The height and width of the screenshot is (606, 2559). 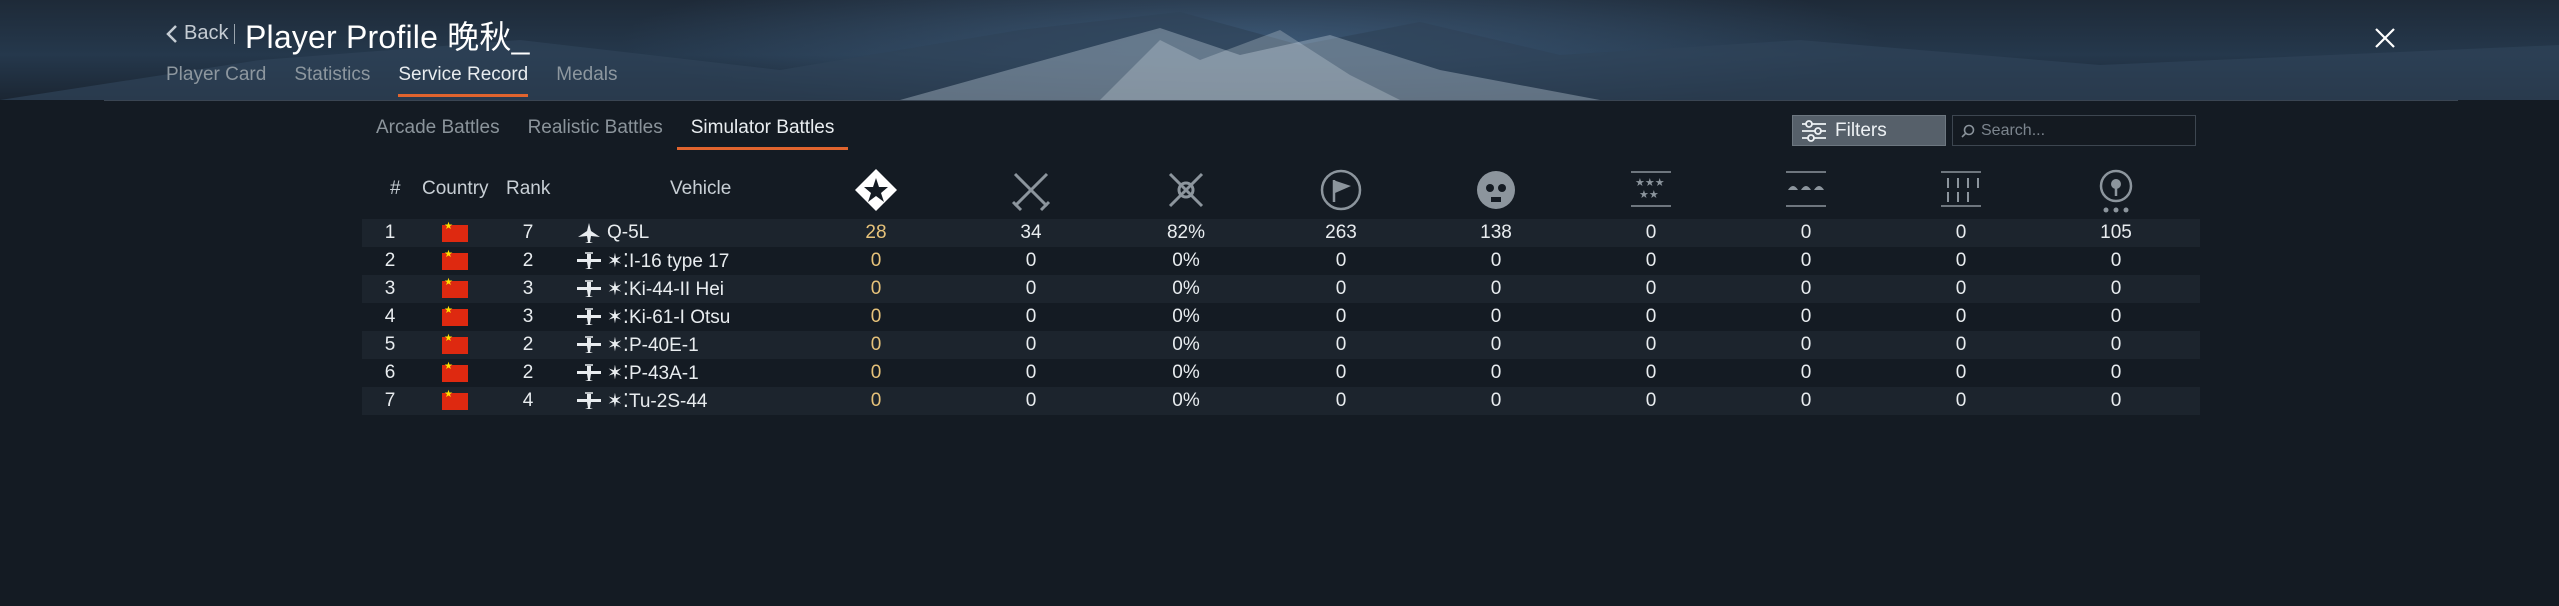 I want to click on header-divider, so click(x=1281, y=100).